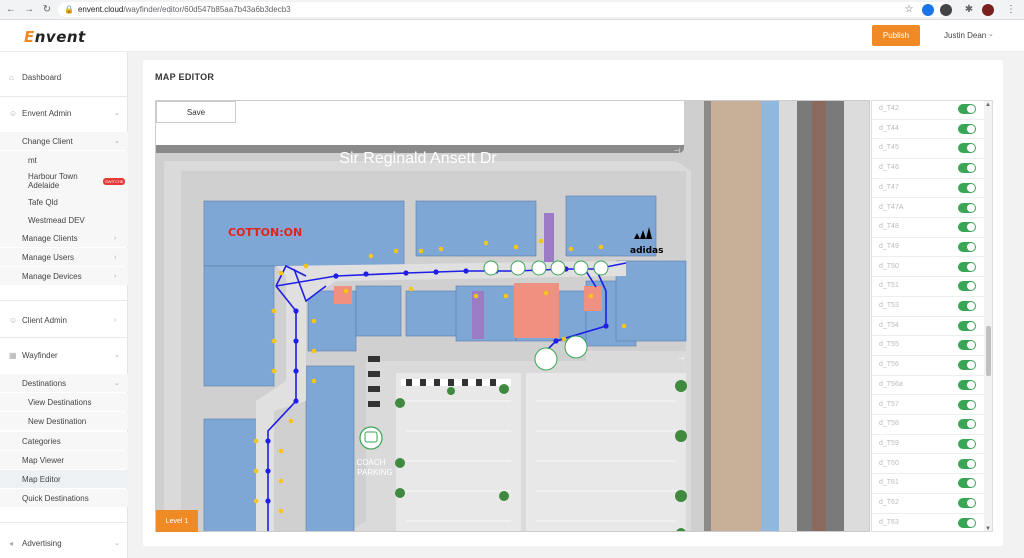 The height and width of the screenshot is (558, 1024). What do you see at coordinates (64, 543) in the screenshot?
I see `sidebar-item-advertising: ◂ Advertising ⌄` at bounding box center [64, 543].